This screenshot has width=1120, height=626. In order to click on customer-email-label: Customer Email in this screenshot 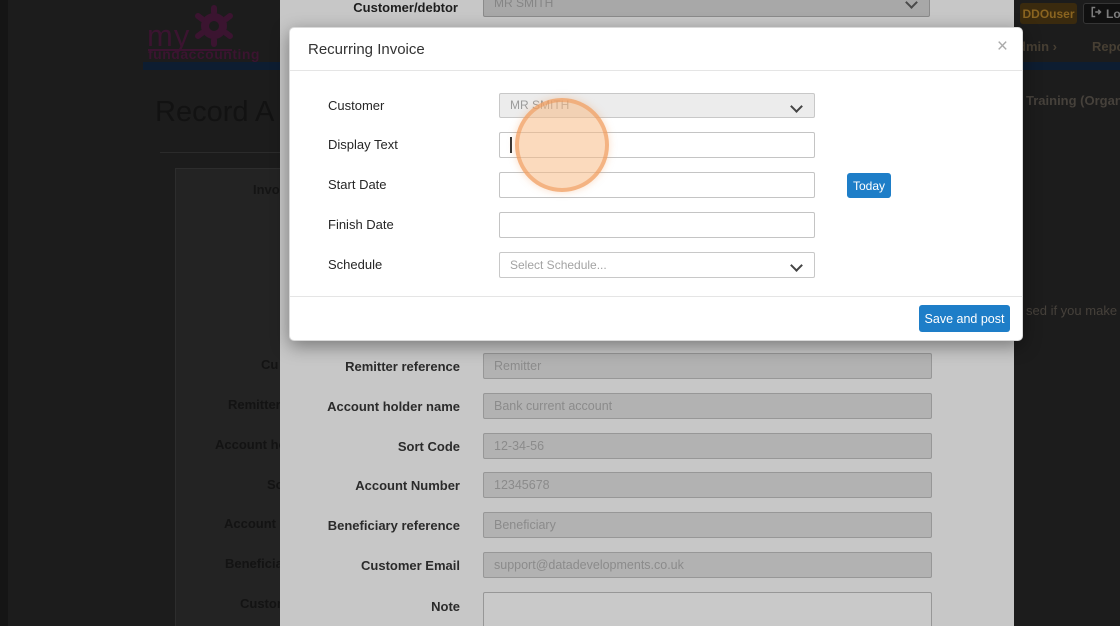, I will do `click(410, 565)`.